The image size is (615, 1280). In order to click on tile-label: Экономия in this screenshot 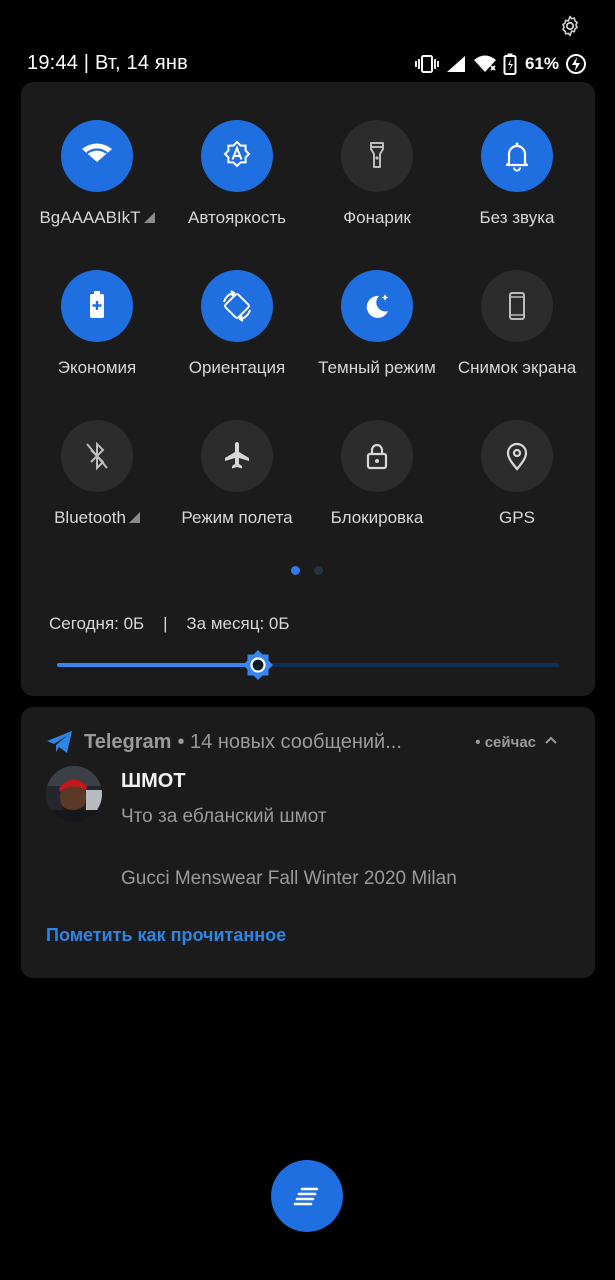, I will do `click(97, 368)`.